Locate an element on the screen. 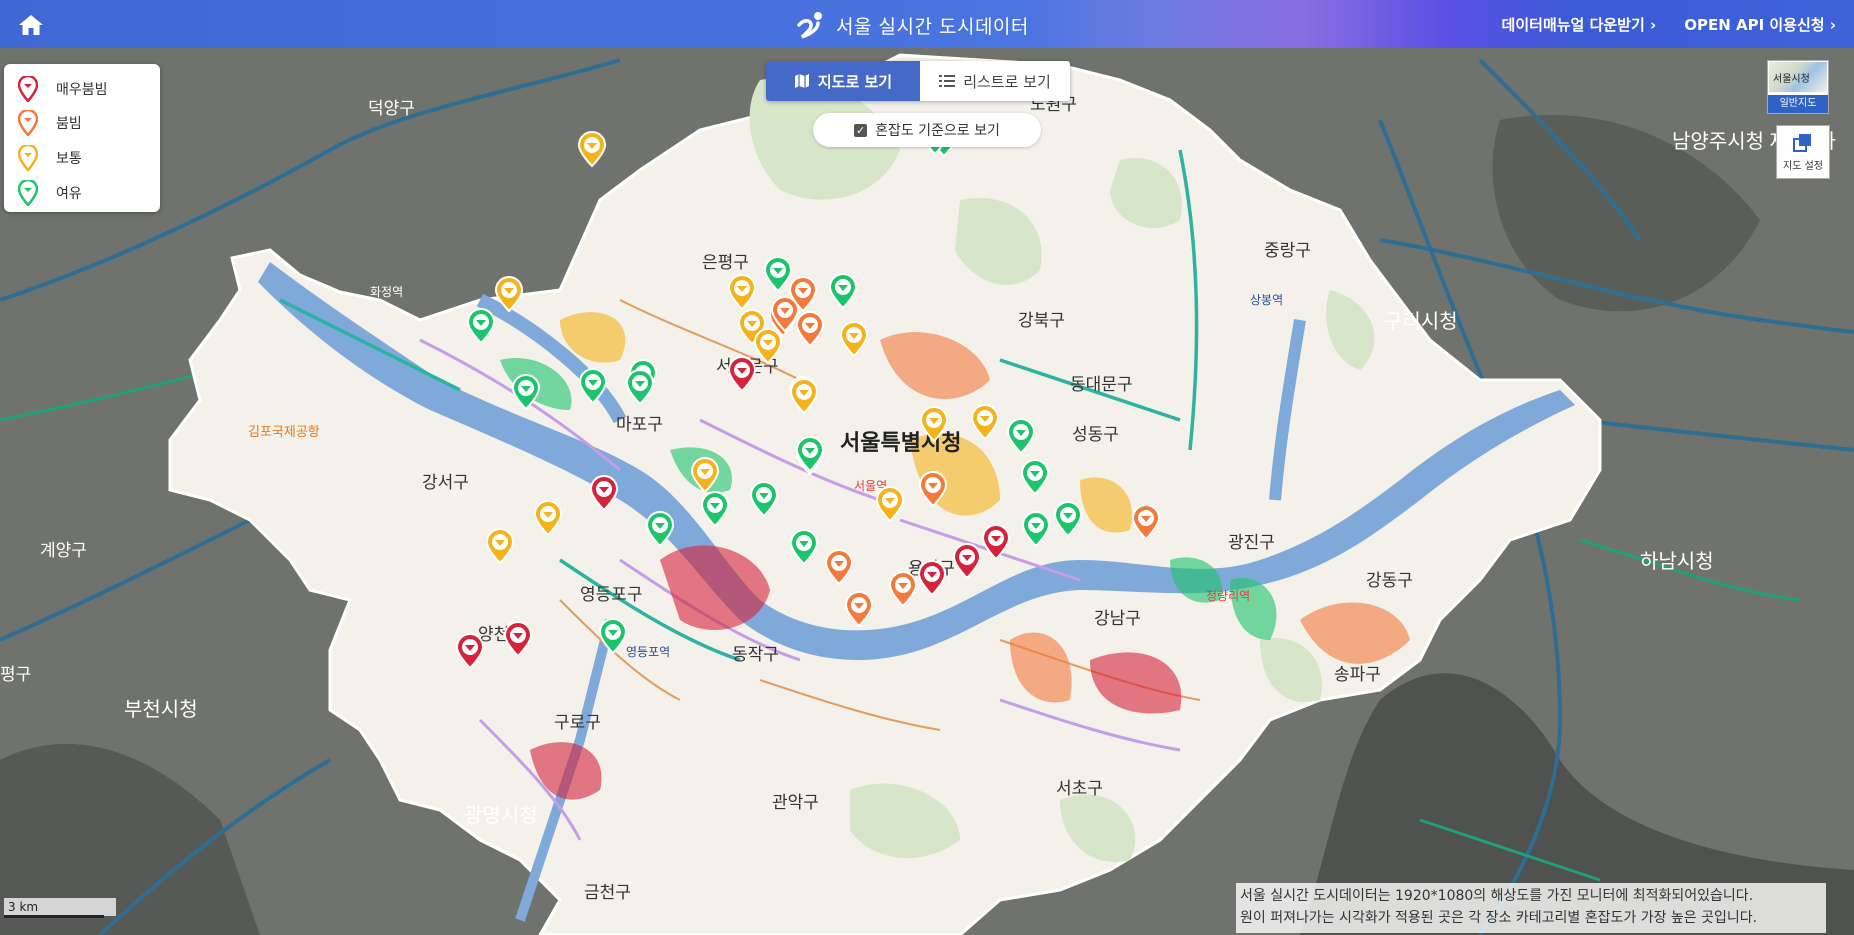  map-label: 강북구 is located at coordinates (1041, 320).